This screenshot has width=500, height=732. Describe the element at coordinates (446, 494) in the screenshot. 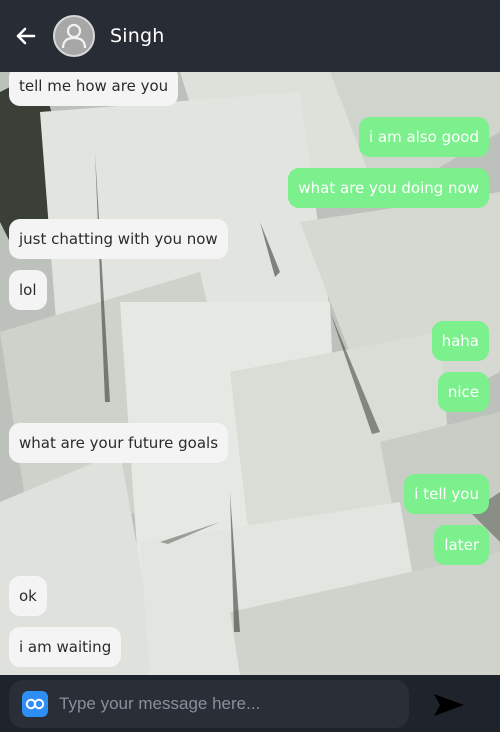

I see `message-outgoing: i tell you` at that location.